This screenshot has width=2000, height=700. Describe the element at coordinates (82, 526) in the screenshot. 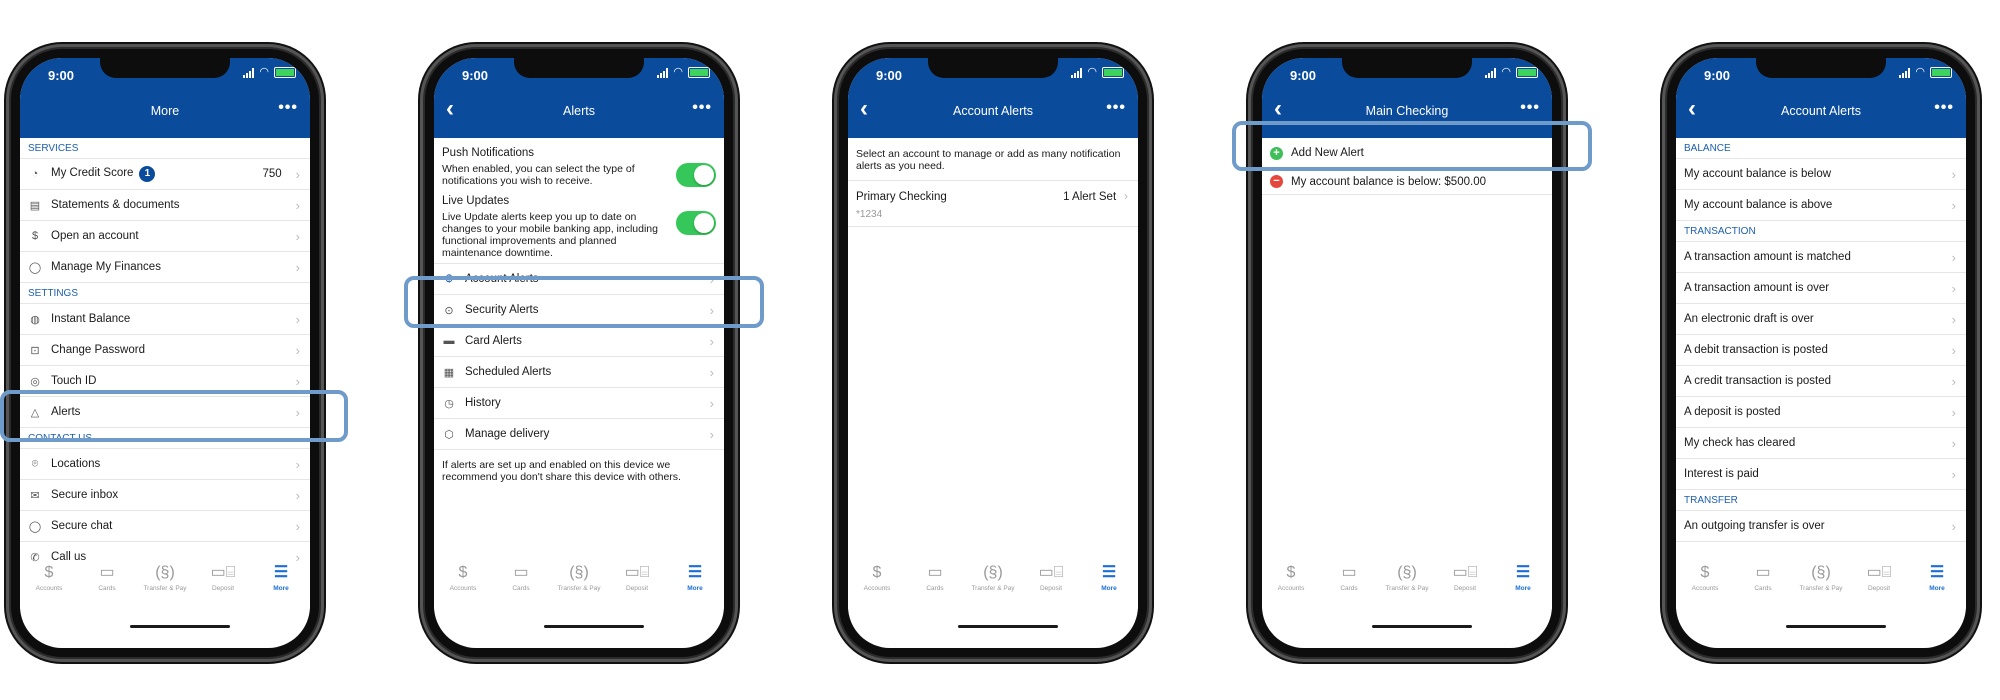

I see `list-item-label: Secure chat` at that location.